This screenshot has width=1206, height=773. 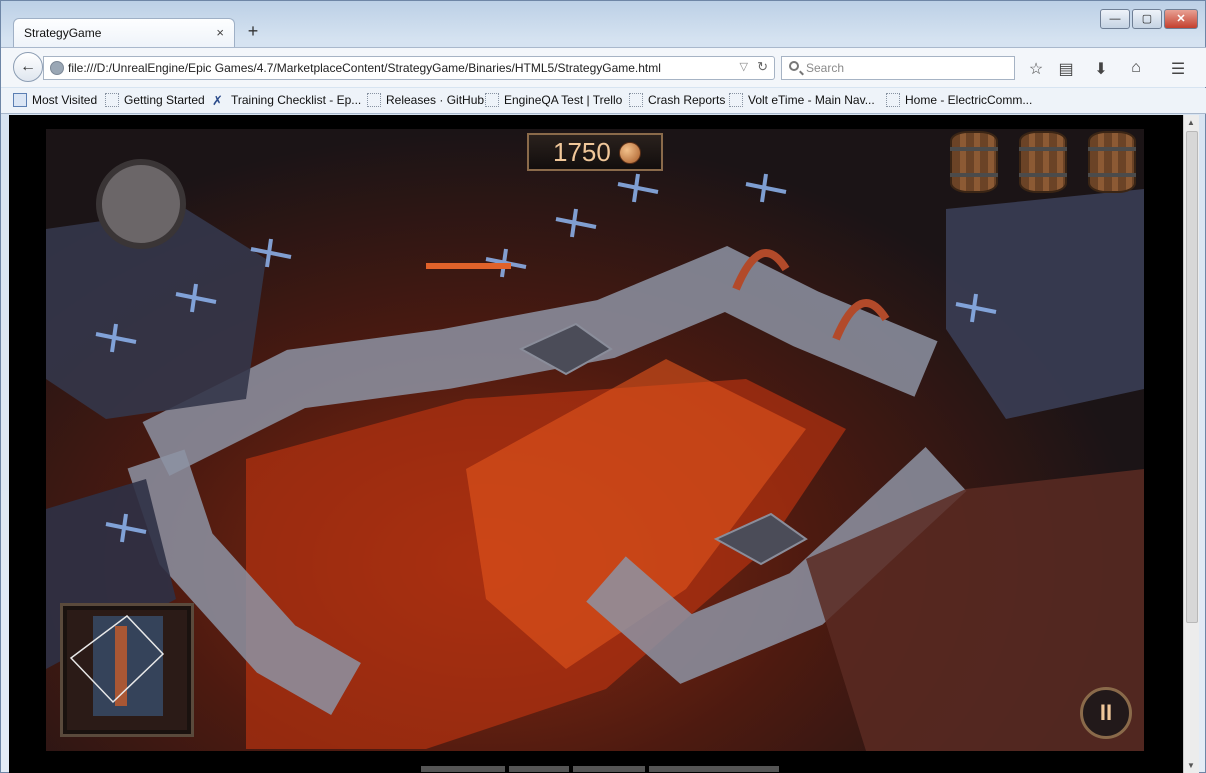 What do you see at coordinates (744, 66) in the screenshot?
I see `url-dropdown-icon: ▽` at bounding box center [744, 66].